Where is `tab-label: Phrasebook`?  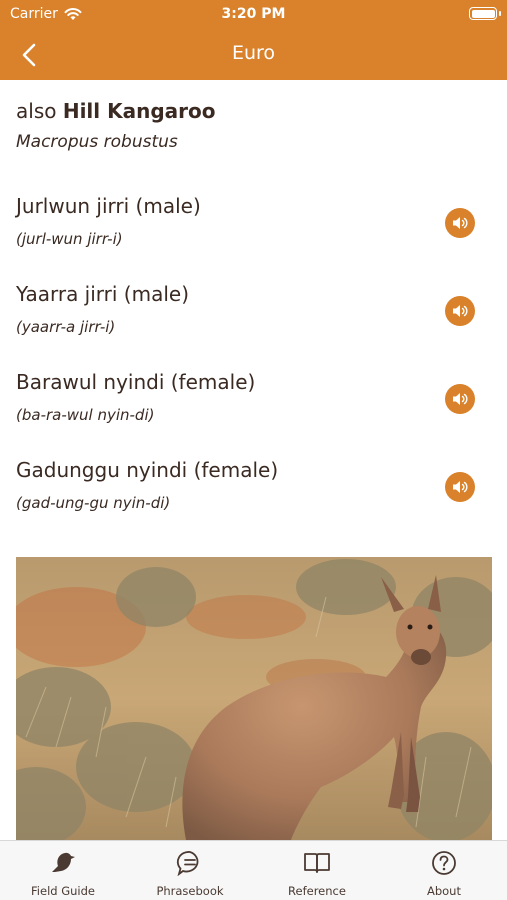 tab-label: Phrasebook is located at coordinates (190, 891).